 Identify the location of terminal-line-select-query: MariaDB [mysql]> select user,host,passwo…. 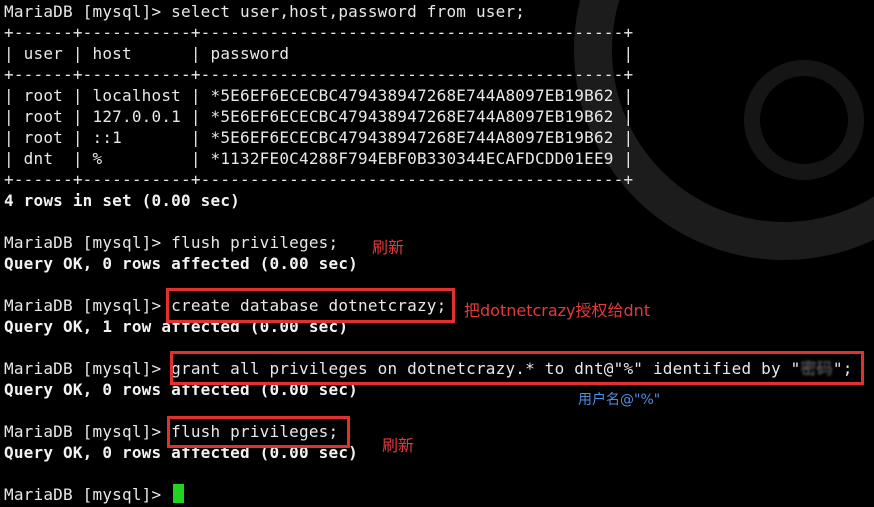
(265, 11).